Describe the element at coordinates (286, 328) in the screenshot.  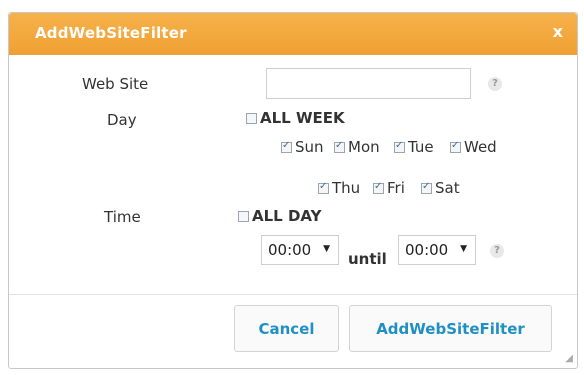
I see `cancel-button: Cancel` at that location.